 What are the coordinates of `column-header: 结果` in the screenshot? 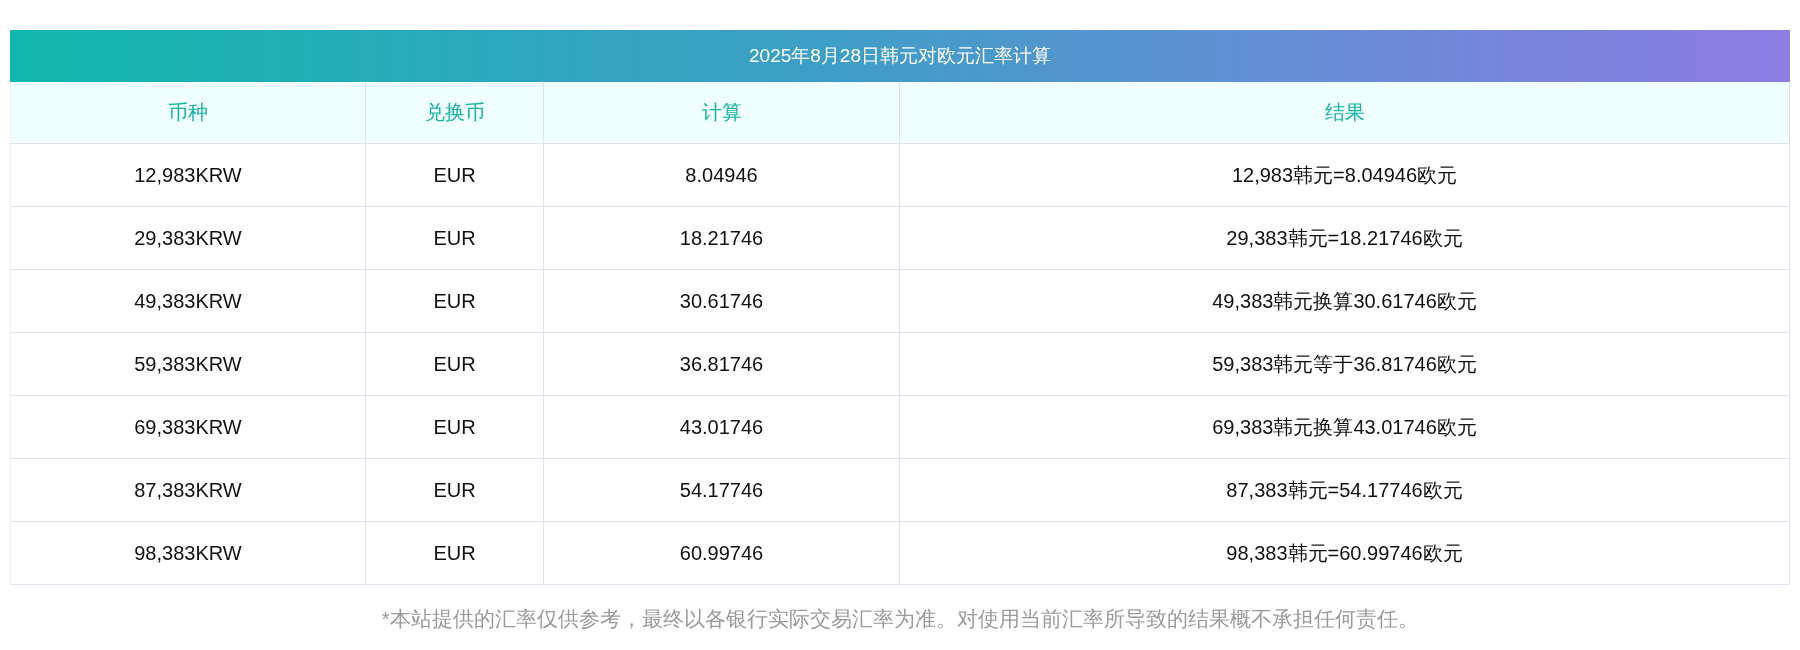 It's located at (1344, 113).